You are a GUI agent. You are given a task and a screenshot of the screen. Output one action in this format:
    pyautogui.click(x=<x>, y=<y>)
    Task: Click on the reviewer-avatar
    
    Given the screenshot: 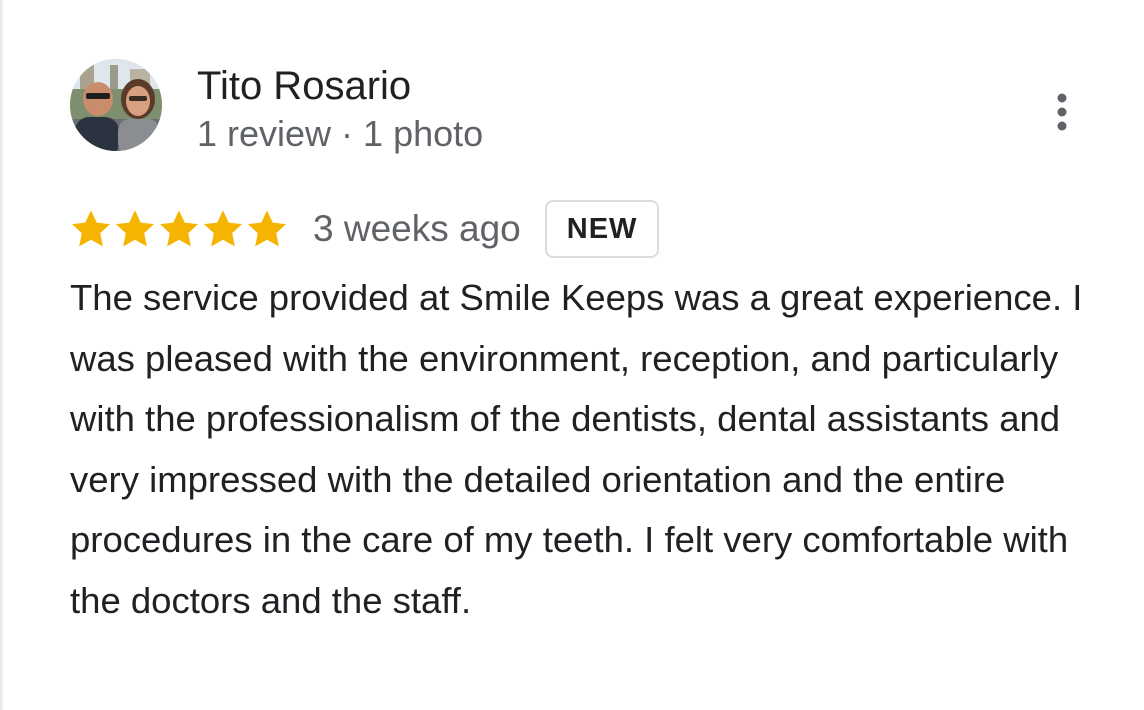 What is the action you would take?
    pyautogui.click(x=116, y=105)
    